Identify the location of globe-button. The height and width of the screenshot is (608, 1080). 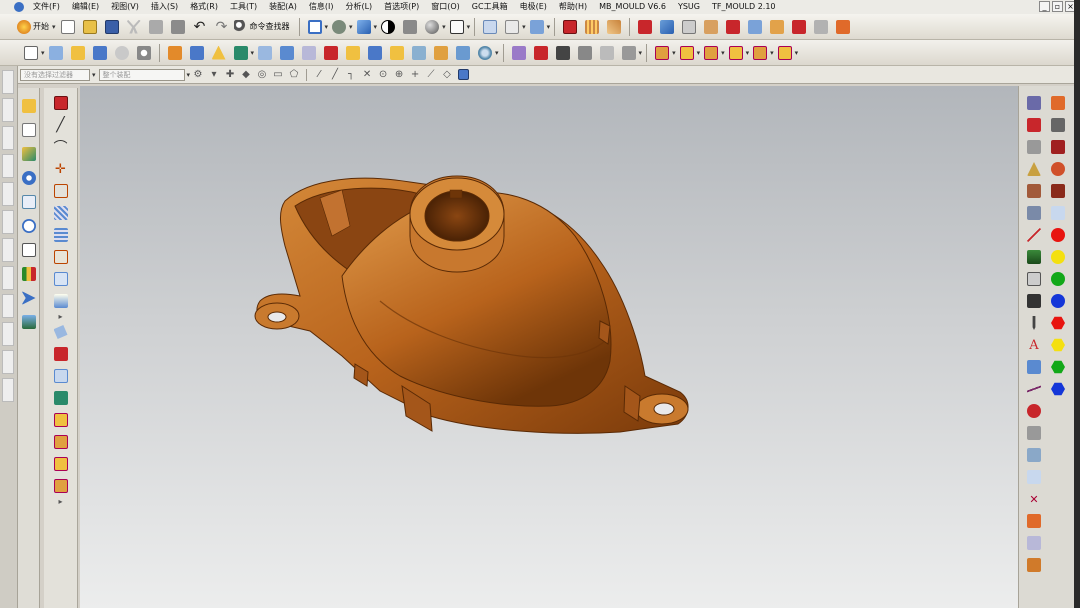
(485, 53).